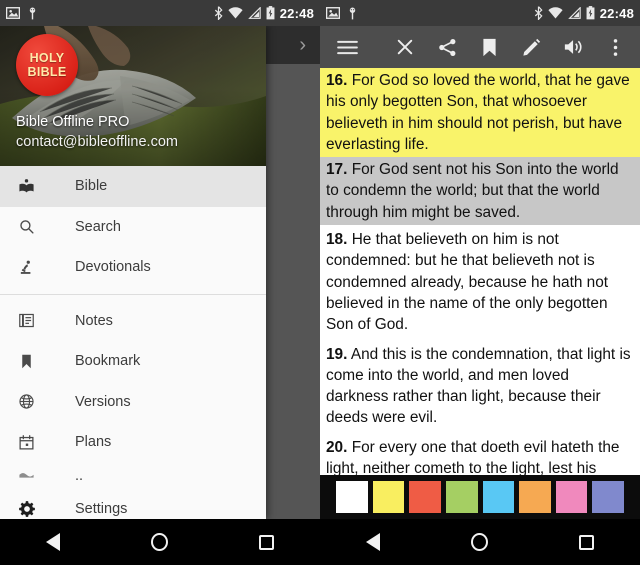  What do you see at coordinates (133, 321) in the screenshot?
I see `sidebar-item-notes: Notes` at bounding box center [133, 321].